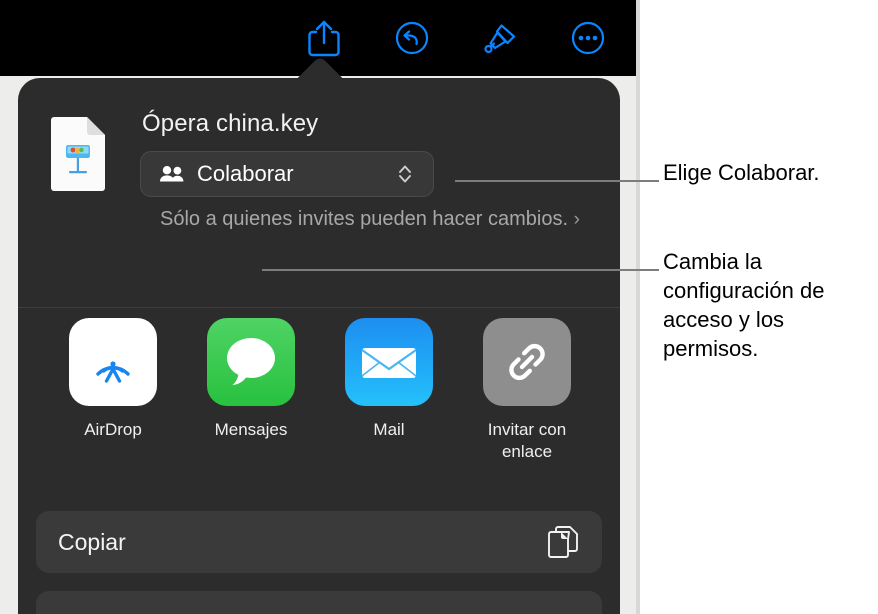 The image size is (878, 614). Describe the element at coordinates (500, 38) in the screenshot. I see `format-brush-icon` at that location.